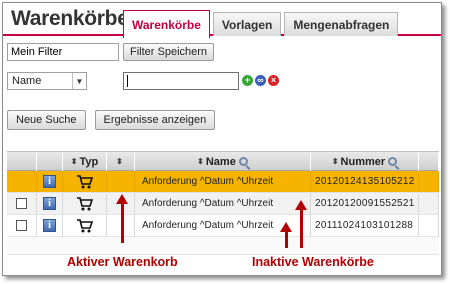 The height and width of the screenshot is (284, 450). What do you see at coordinates (79, 81) in the screenshot?
I see `chevron-down-icon: ▼` at bounding box center [79, 81].